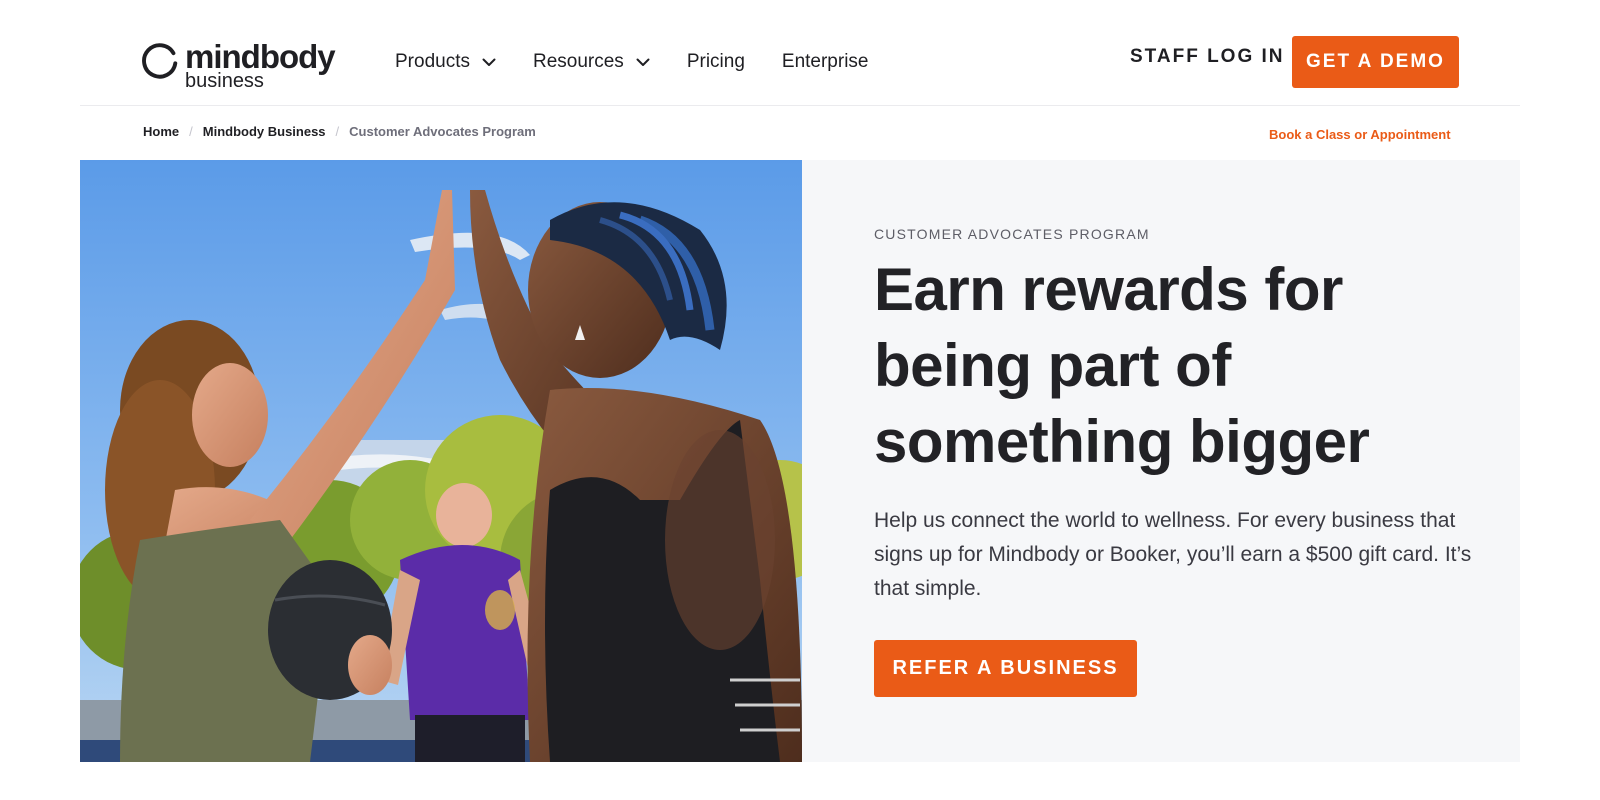 This screenshot has height=800, width=1600. I want to click on logo-wordmark: mindbody, so click(260, 56).